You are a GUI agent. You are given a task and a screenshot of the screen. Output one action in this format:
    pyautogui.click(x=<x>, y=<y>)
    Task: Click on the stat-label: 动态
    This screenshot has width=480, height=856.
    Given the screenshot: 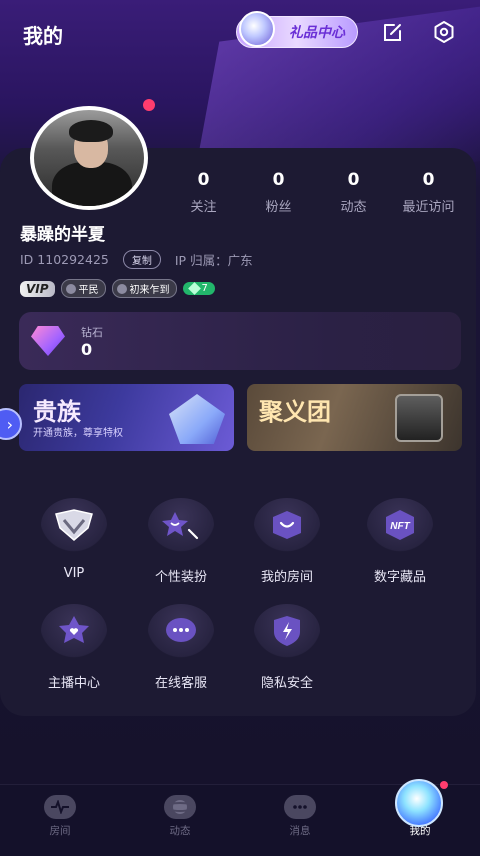 What is the action you would take?
    pyautogui.click(x=353, y=207)
    